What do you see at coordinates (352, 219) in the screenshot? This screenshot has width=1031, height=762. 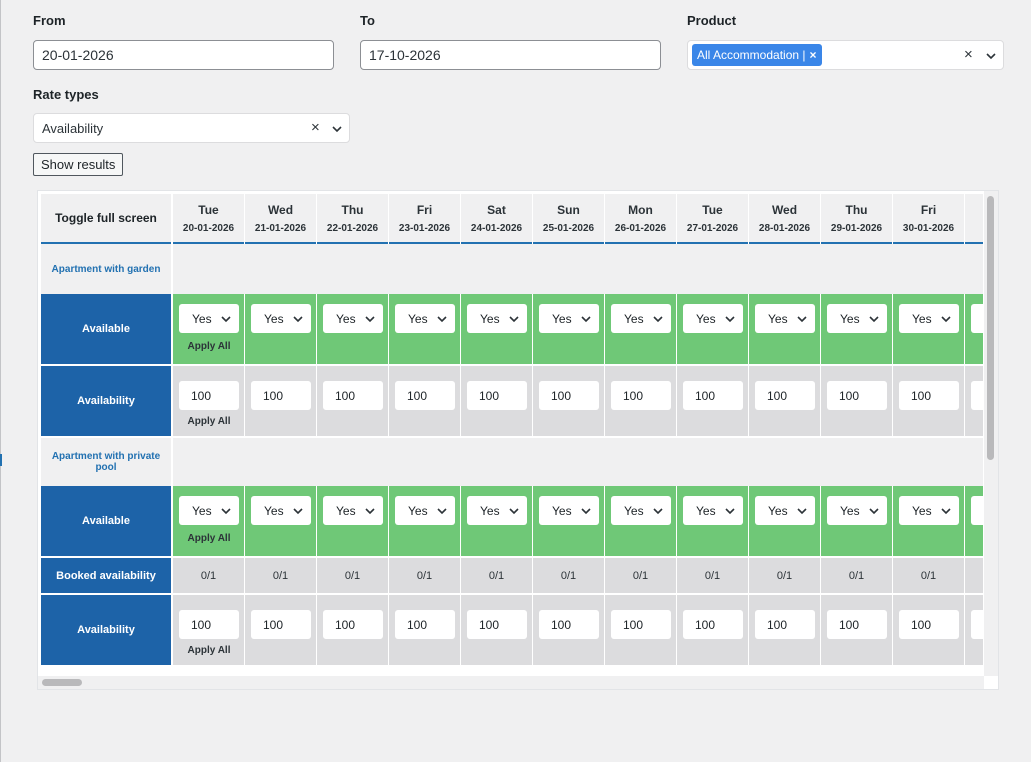 I see `column-header: Thu 22-01-2026` at bounding box center [352, 219].